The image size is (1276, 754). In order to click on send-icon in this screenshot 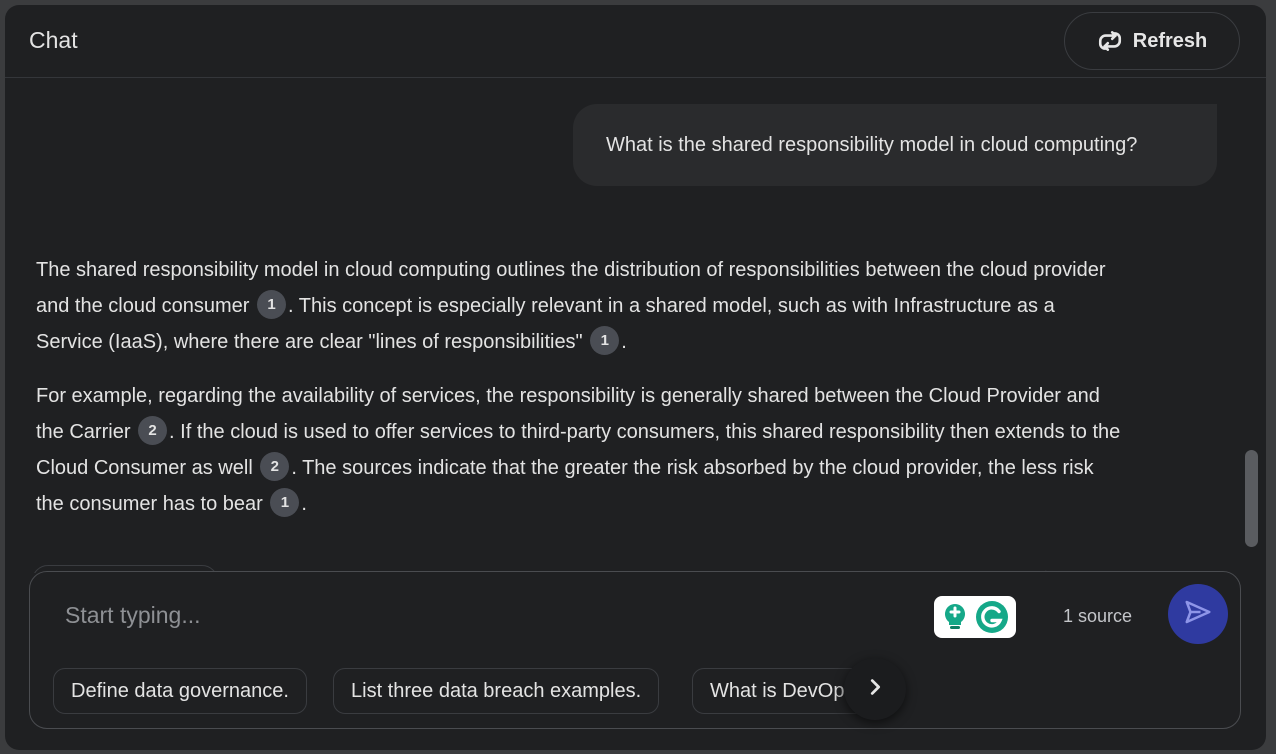, I will do `click(1198, 614)`.